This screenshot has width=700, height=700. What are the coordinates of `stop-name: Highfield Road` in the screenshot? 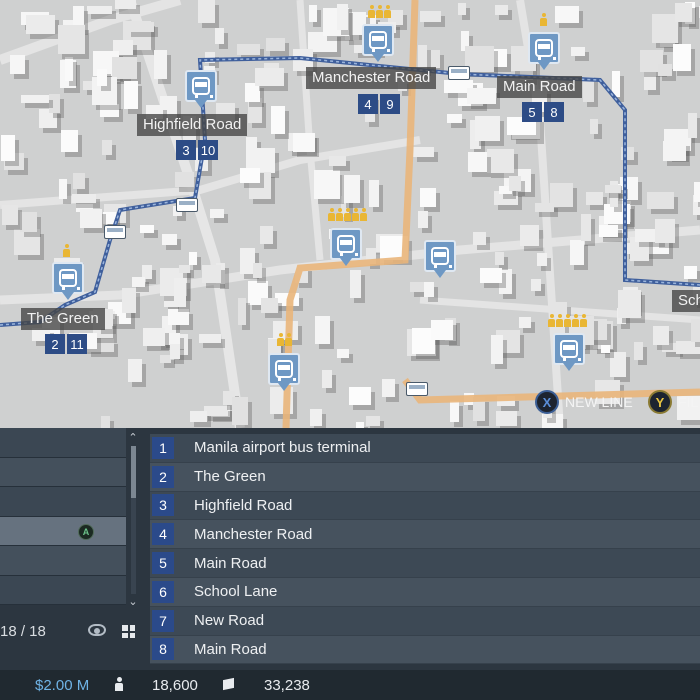 It's located at (243, 505).